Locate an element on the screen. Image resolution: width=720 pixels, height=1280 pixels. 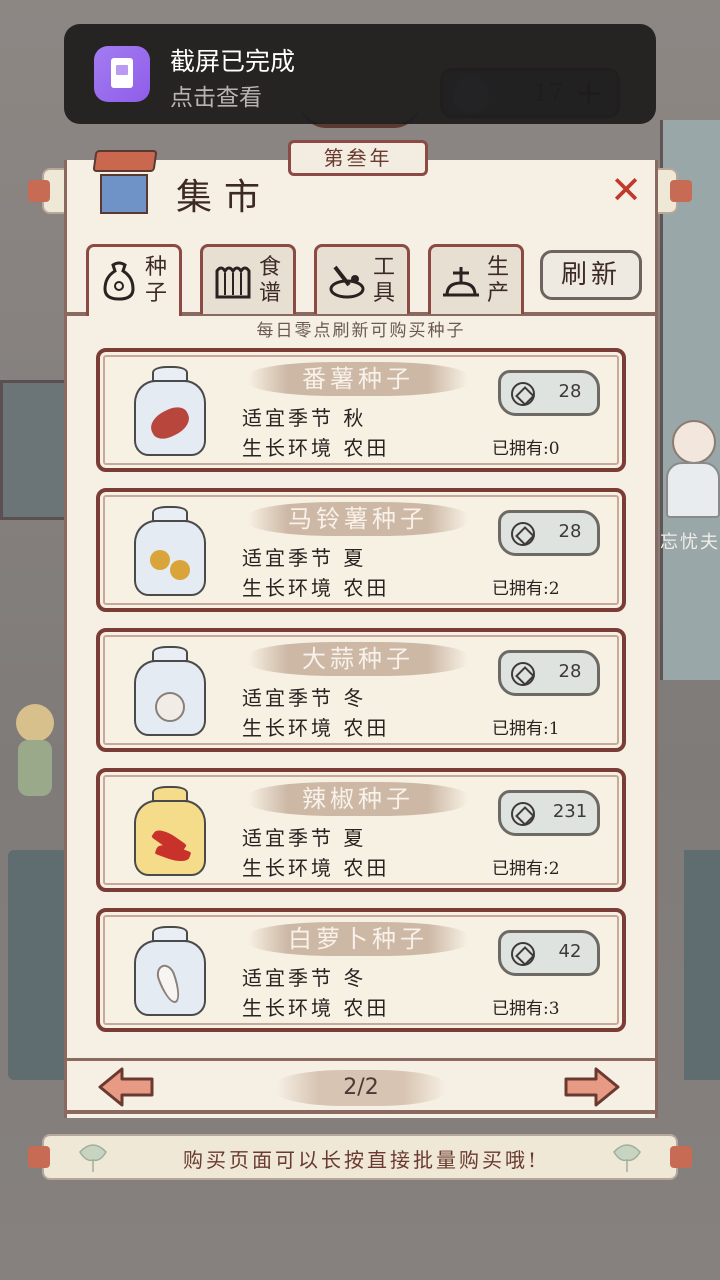
tab-seeds: 种子 is located at coordinates (134, 280).